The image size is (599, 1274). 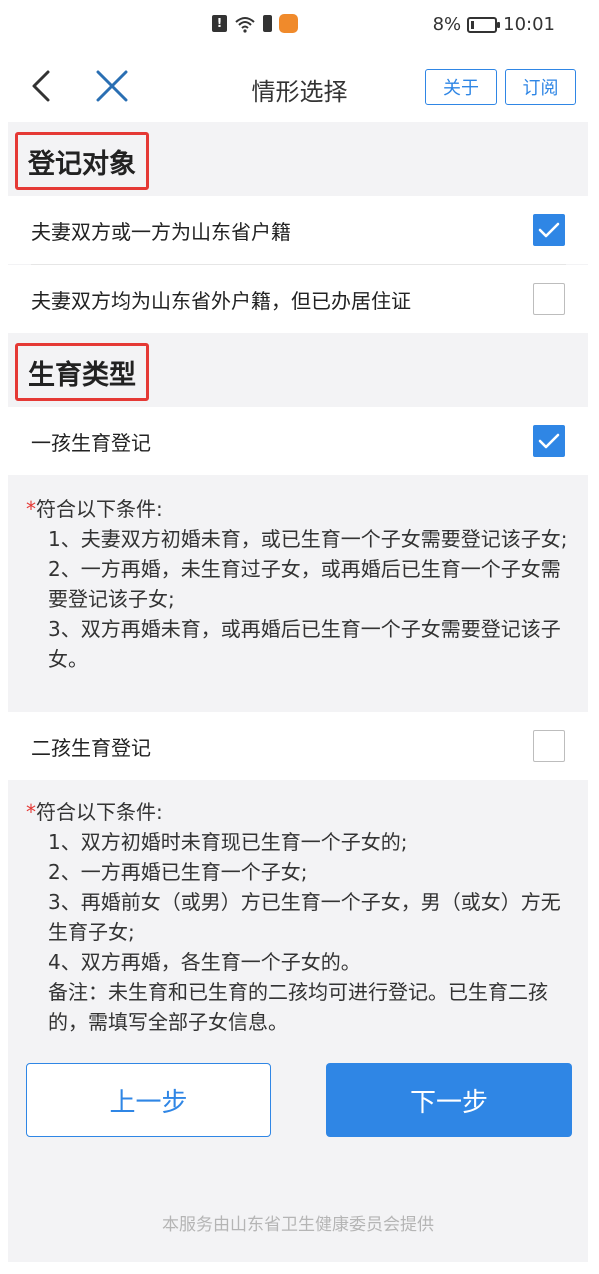 I want to click on section-birth-type: 生育类型, so click(x=298, y=370).